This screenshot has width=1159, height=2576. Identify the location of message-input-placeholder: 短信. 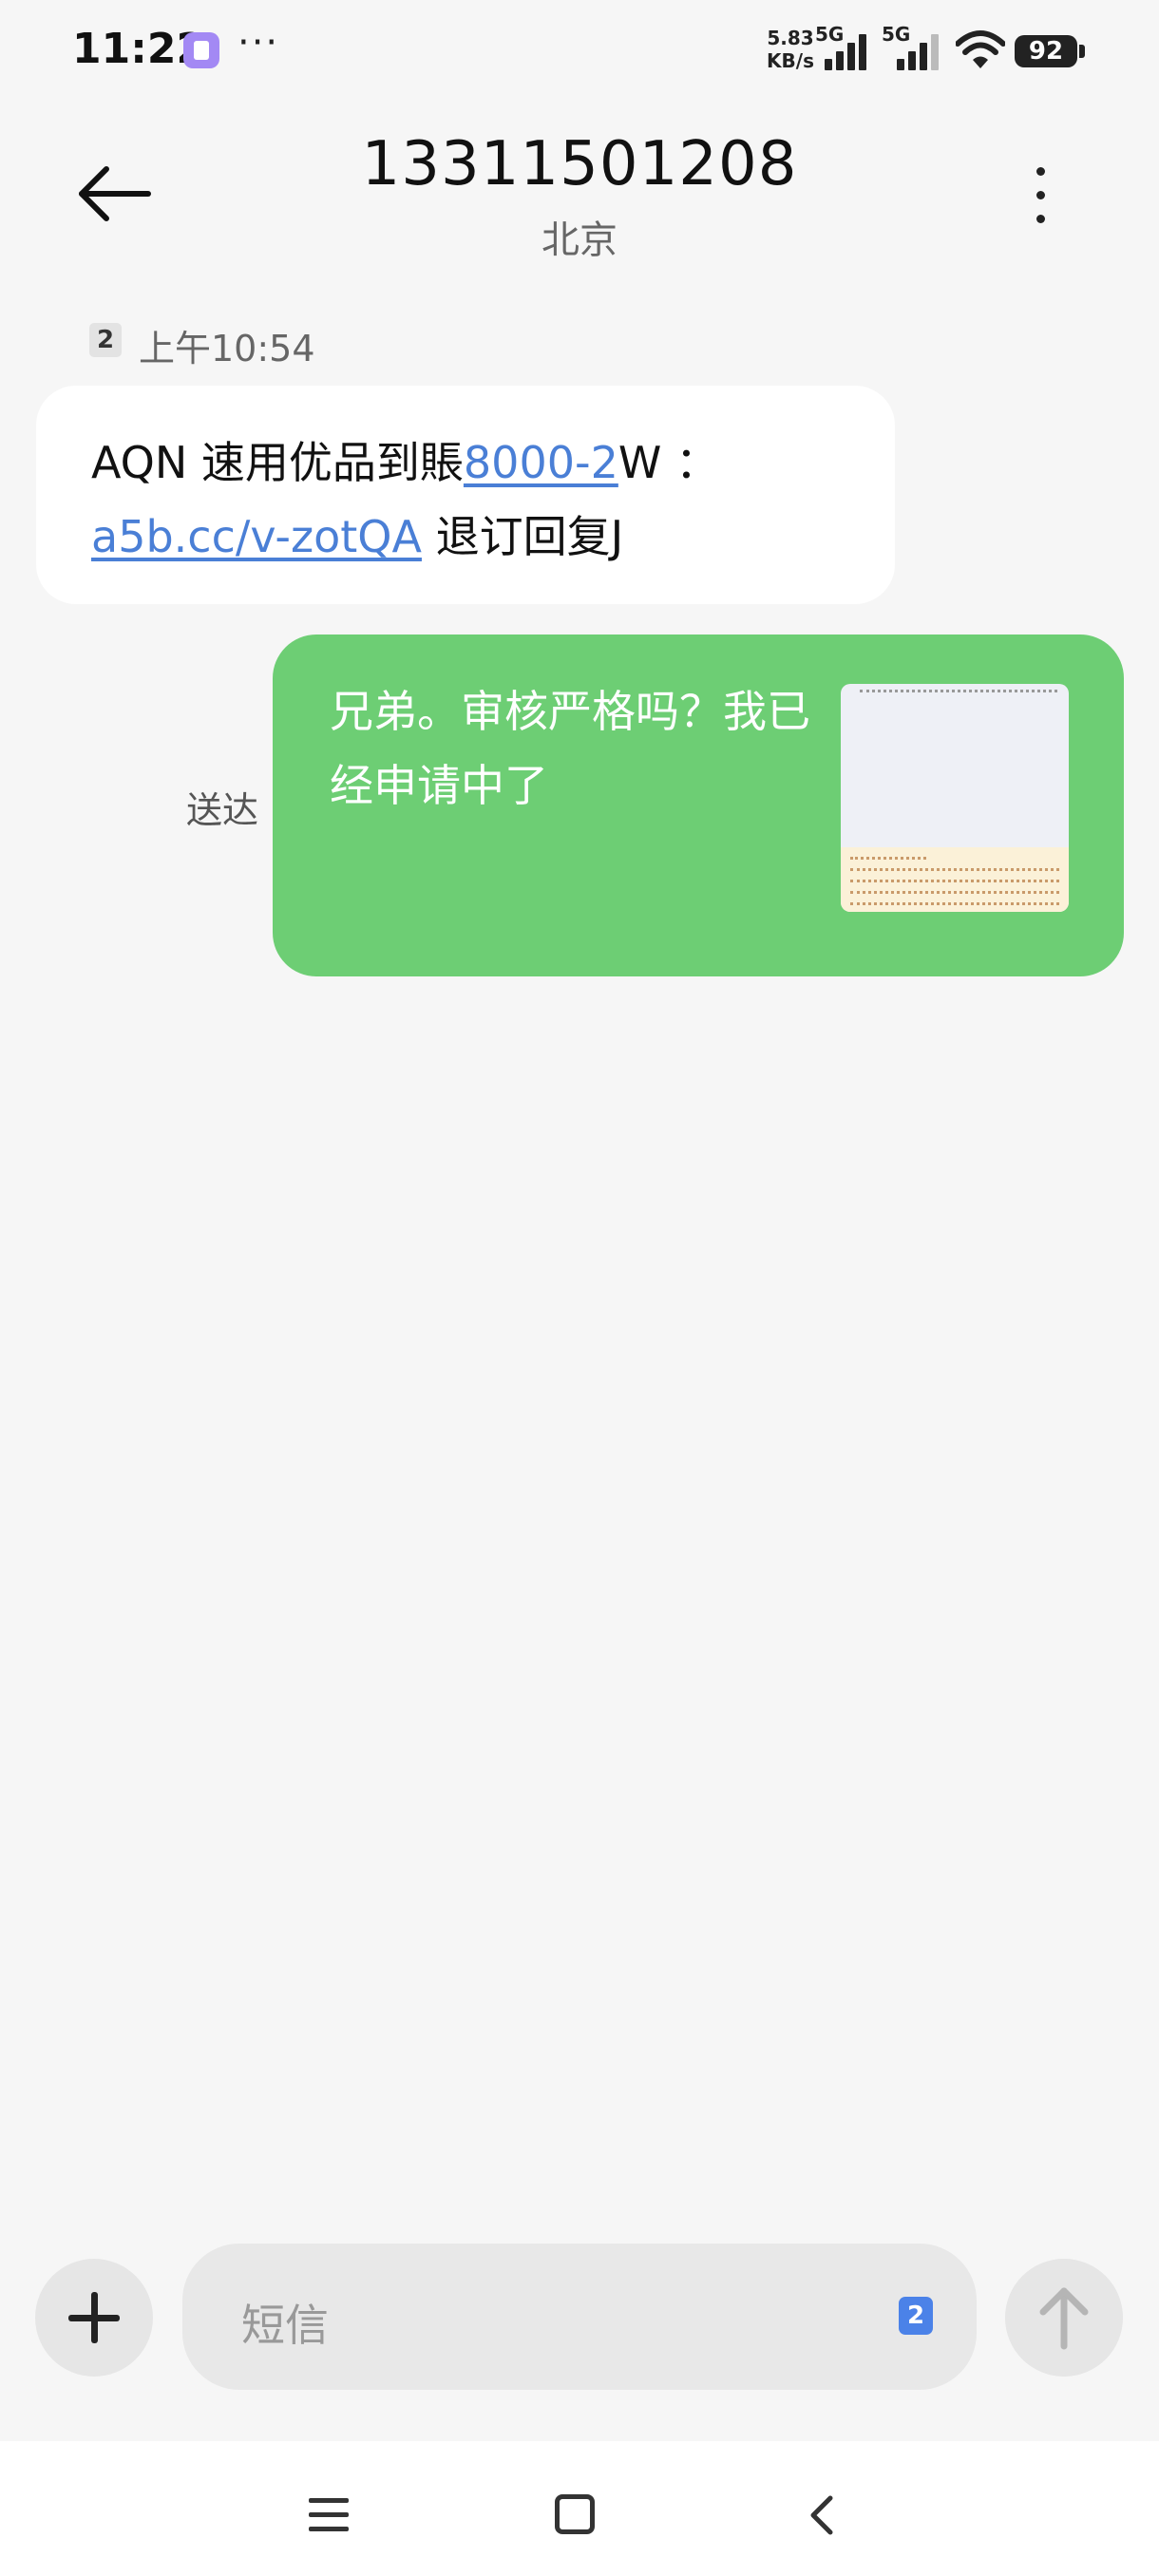
(285, 2325).